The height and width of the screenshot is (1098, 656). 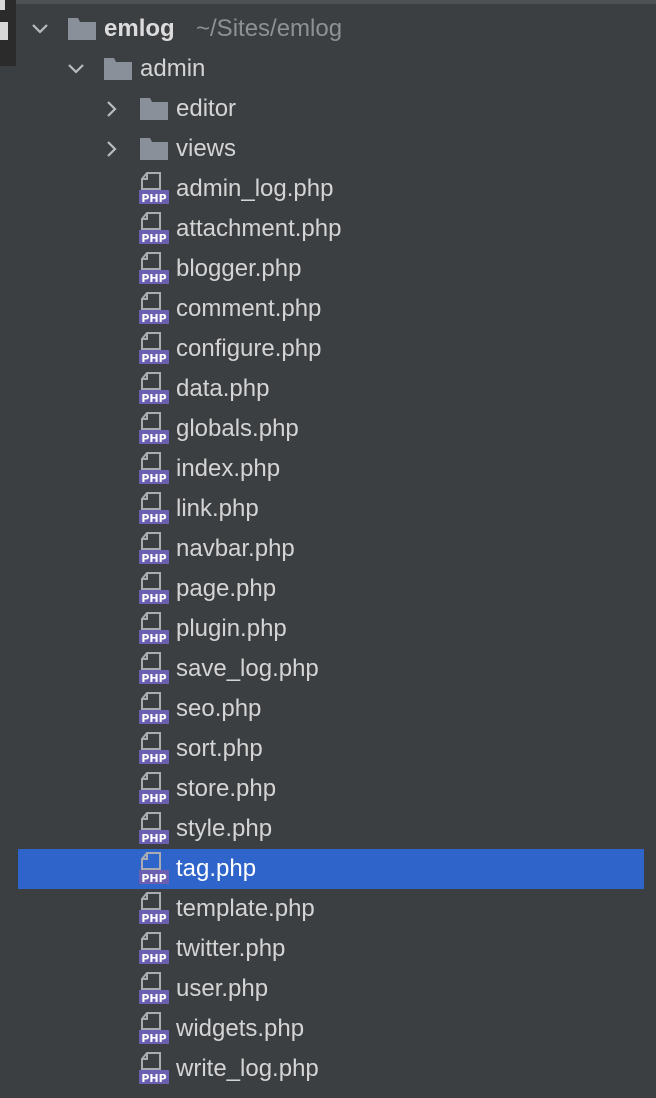 I want to click on tree-node-file: PHP twitter.php, so click(x=328, y=949).